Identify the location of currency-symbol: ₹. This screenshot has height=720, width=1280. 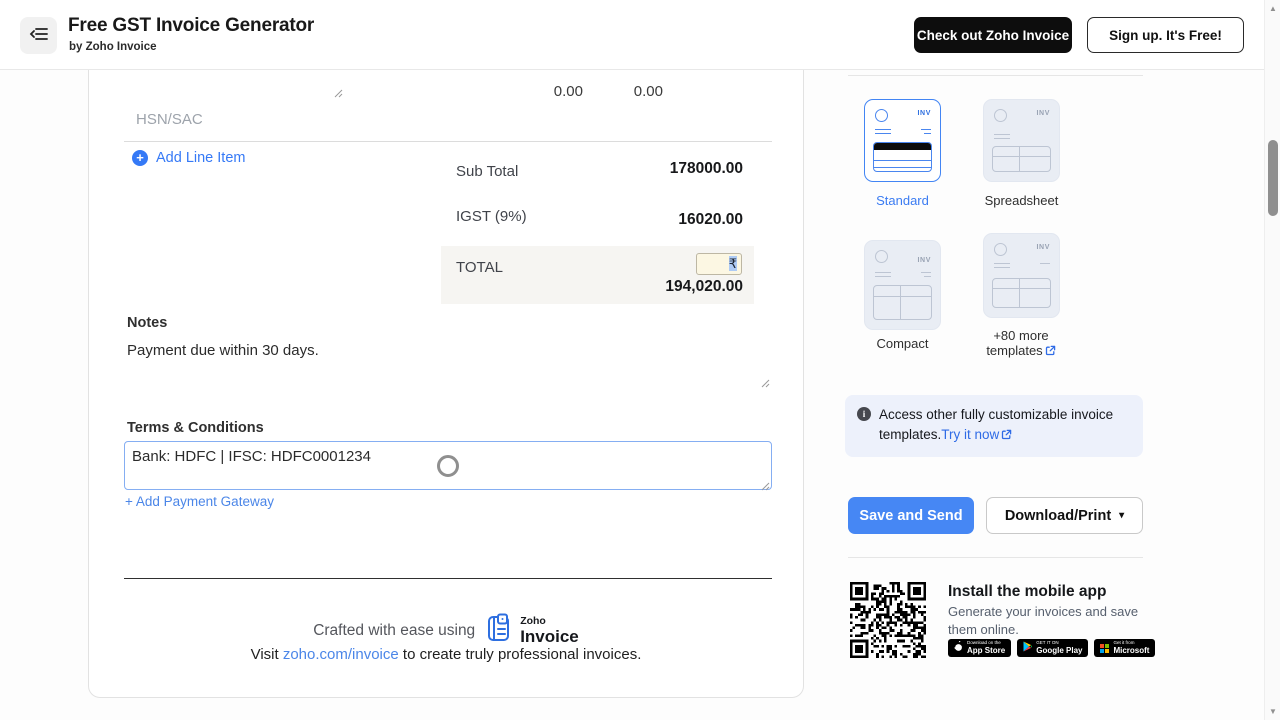
(732, 263).